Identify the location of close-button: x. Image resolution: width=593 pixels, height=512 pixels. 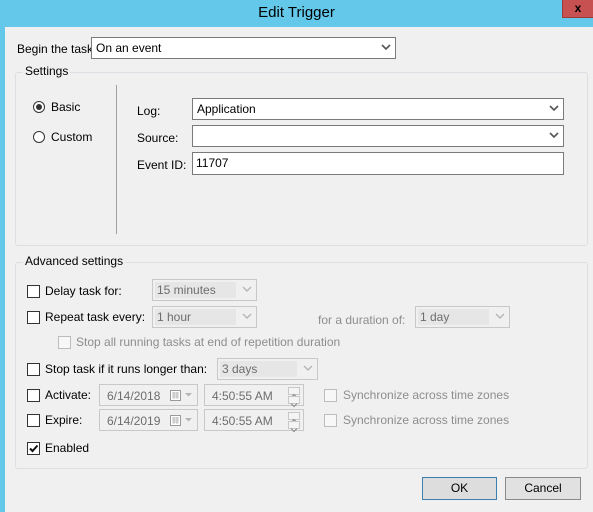
(577, 9).